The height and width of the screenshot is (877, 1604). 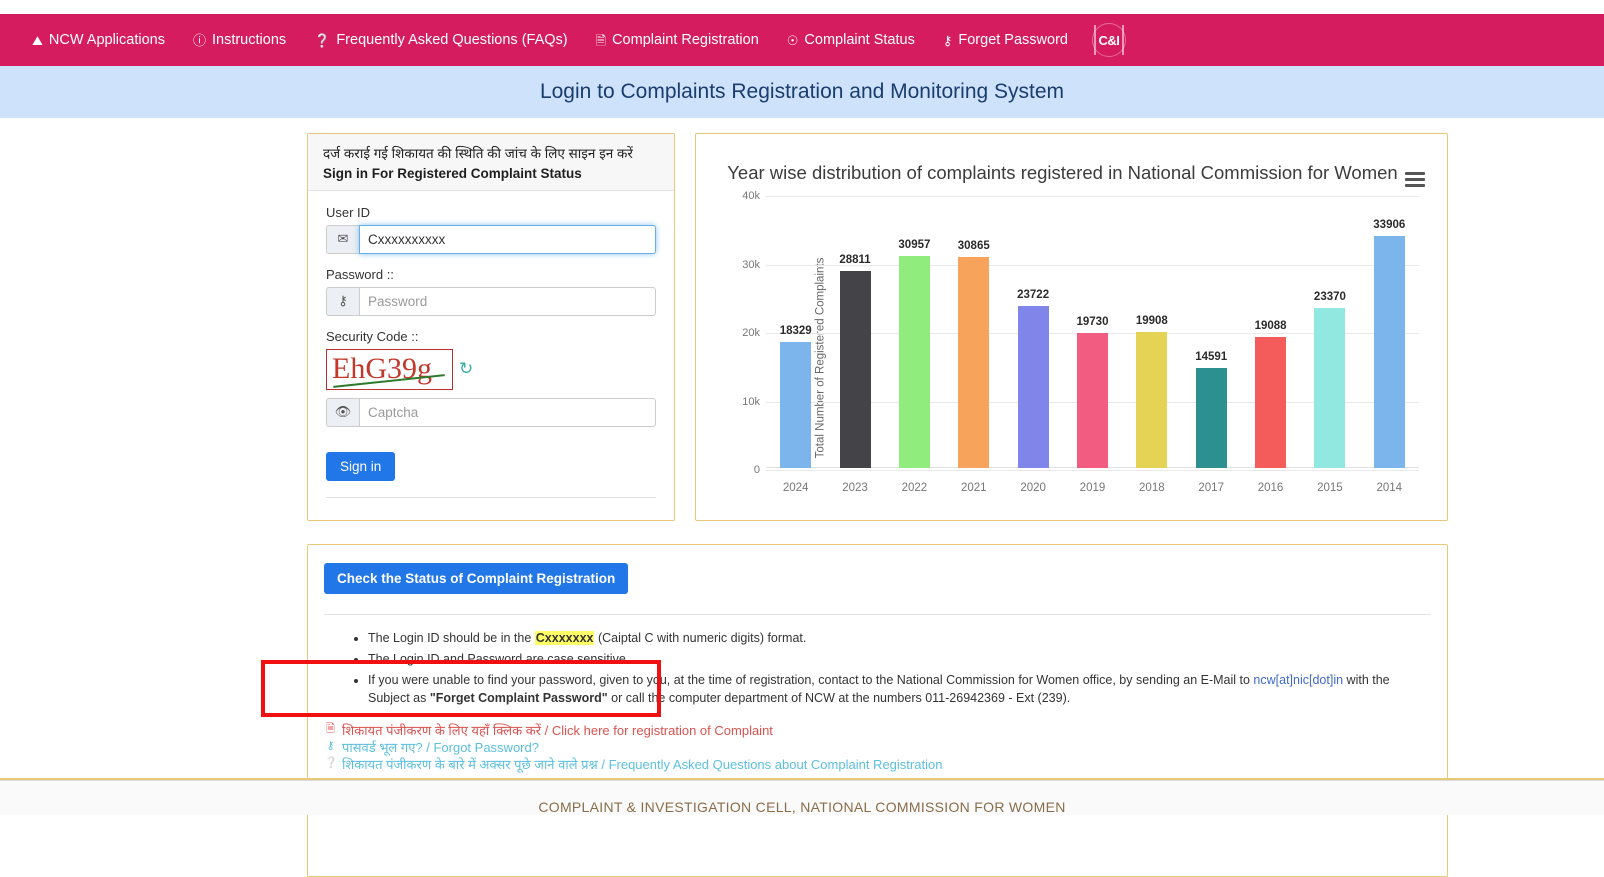 I want to click on chart-bar-column: 33906, so click(x=1389, y=332).